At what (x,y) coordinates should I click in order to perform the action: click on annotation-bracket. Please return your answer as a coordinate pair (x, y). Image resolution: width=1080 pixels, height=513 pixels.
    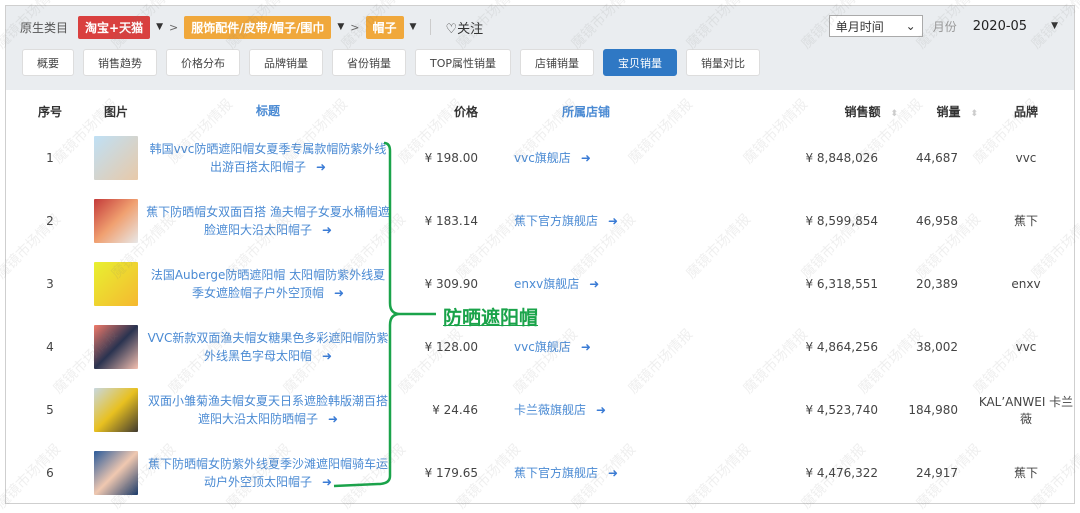
    Looking at the image, I should click on (384, 314).